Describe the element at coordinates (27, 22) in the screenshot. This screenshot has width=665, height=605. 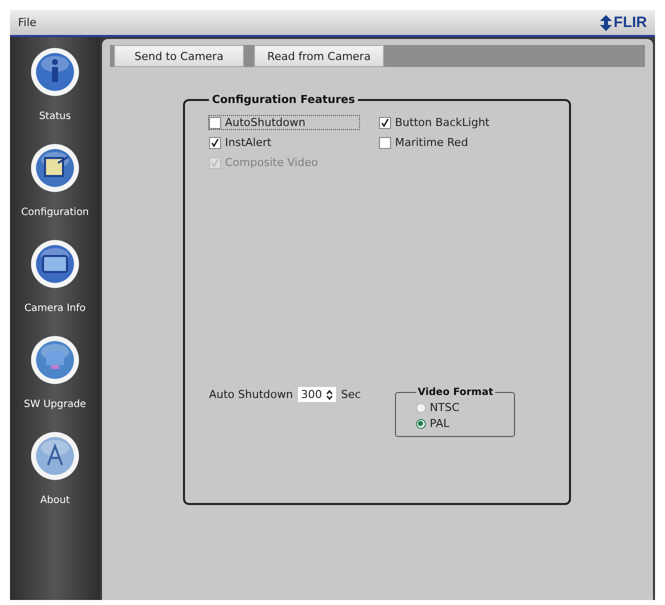
I see `file-menu: File` at that location.